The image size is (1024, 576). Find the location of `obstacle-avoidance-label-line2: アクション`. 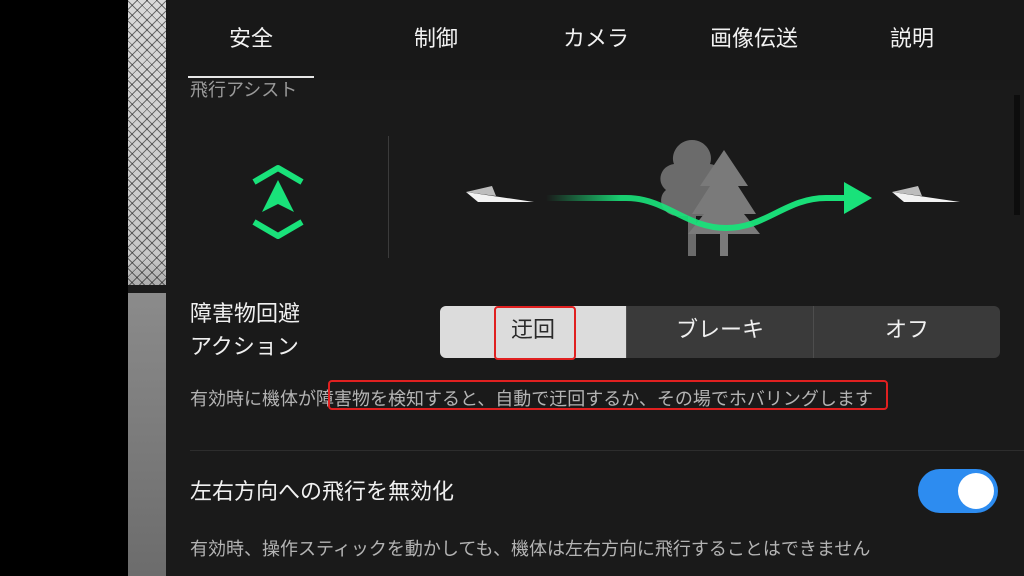

obstacle-avoidance-label-line2: アクション is located at coordinates (244, 347).